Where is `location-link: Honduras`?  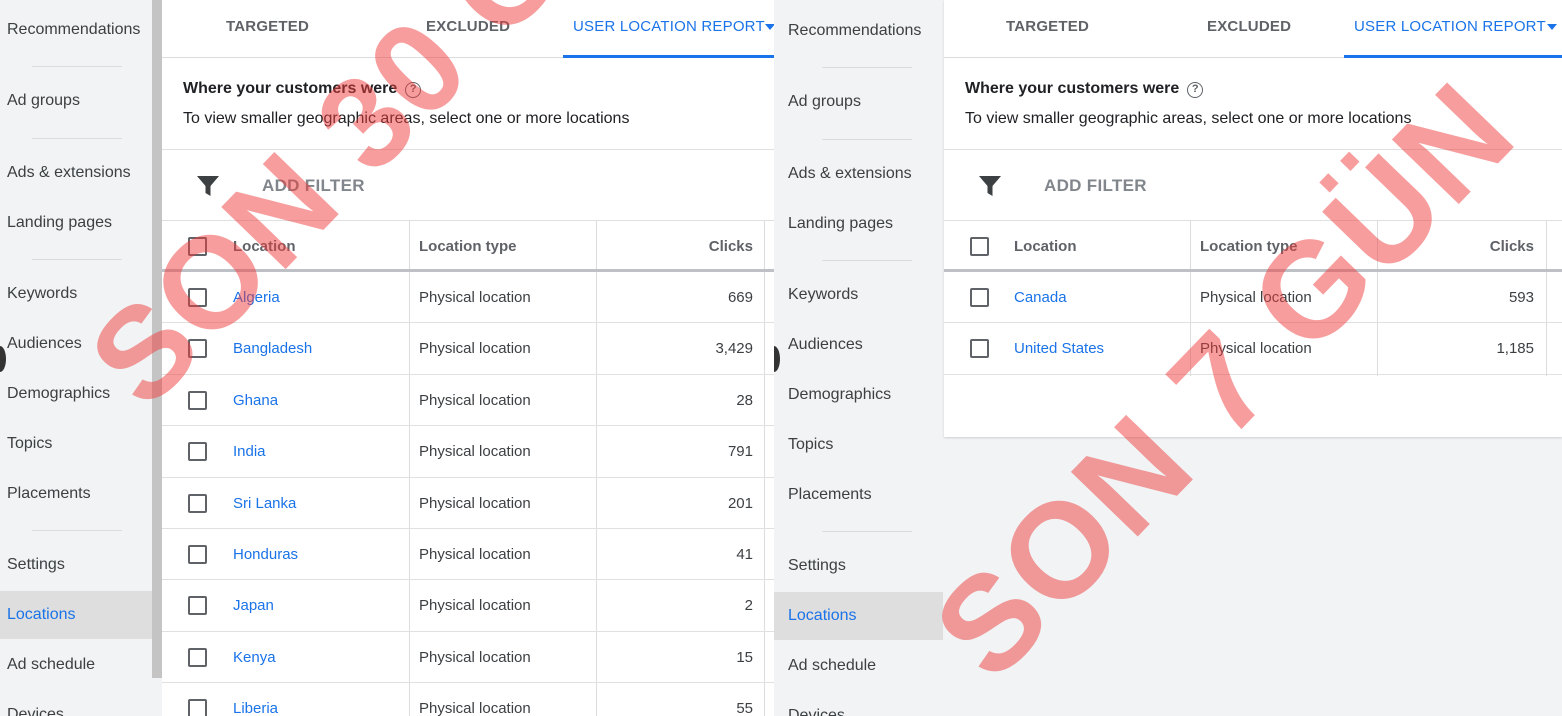
location-link: Honduras is located at coordinates (265, 554).